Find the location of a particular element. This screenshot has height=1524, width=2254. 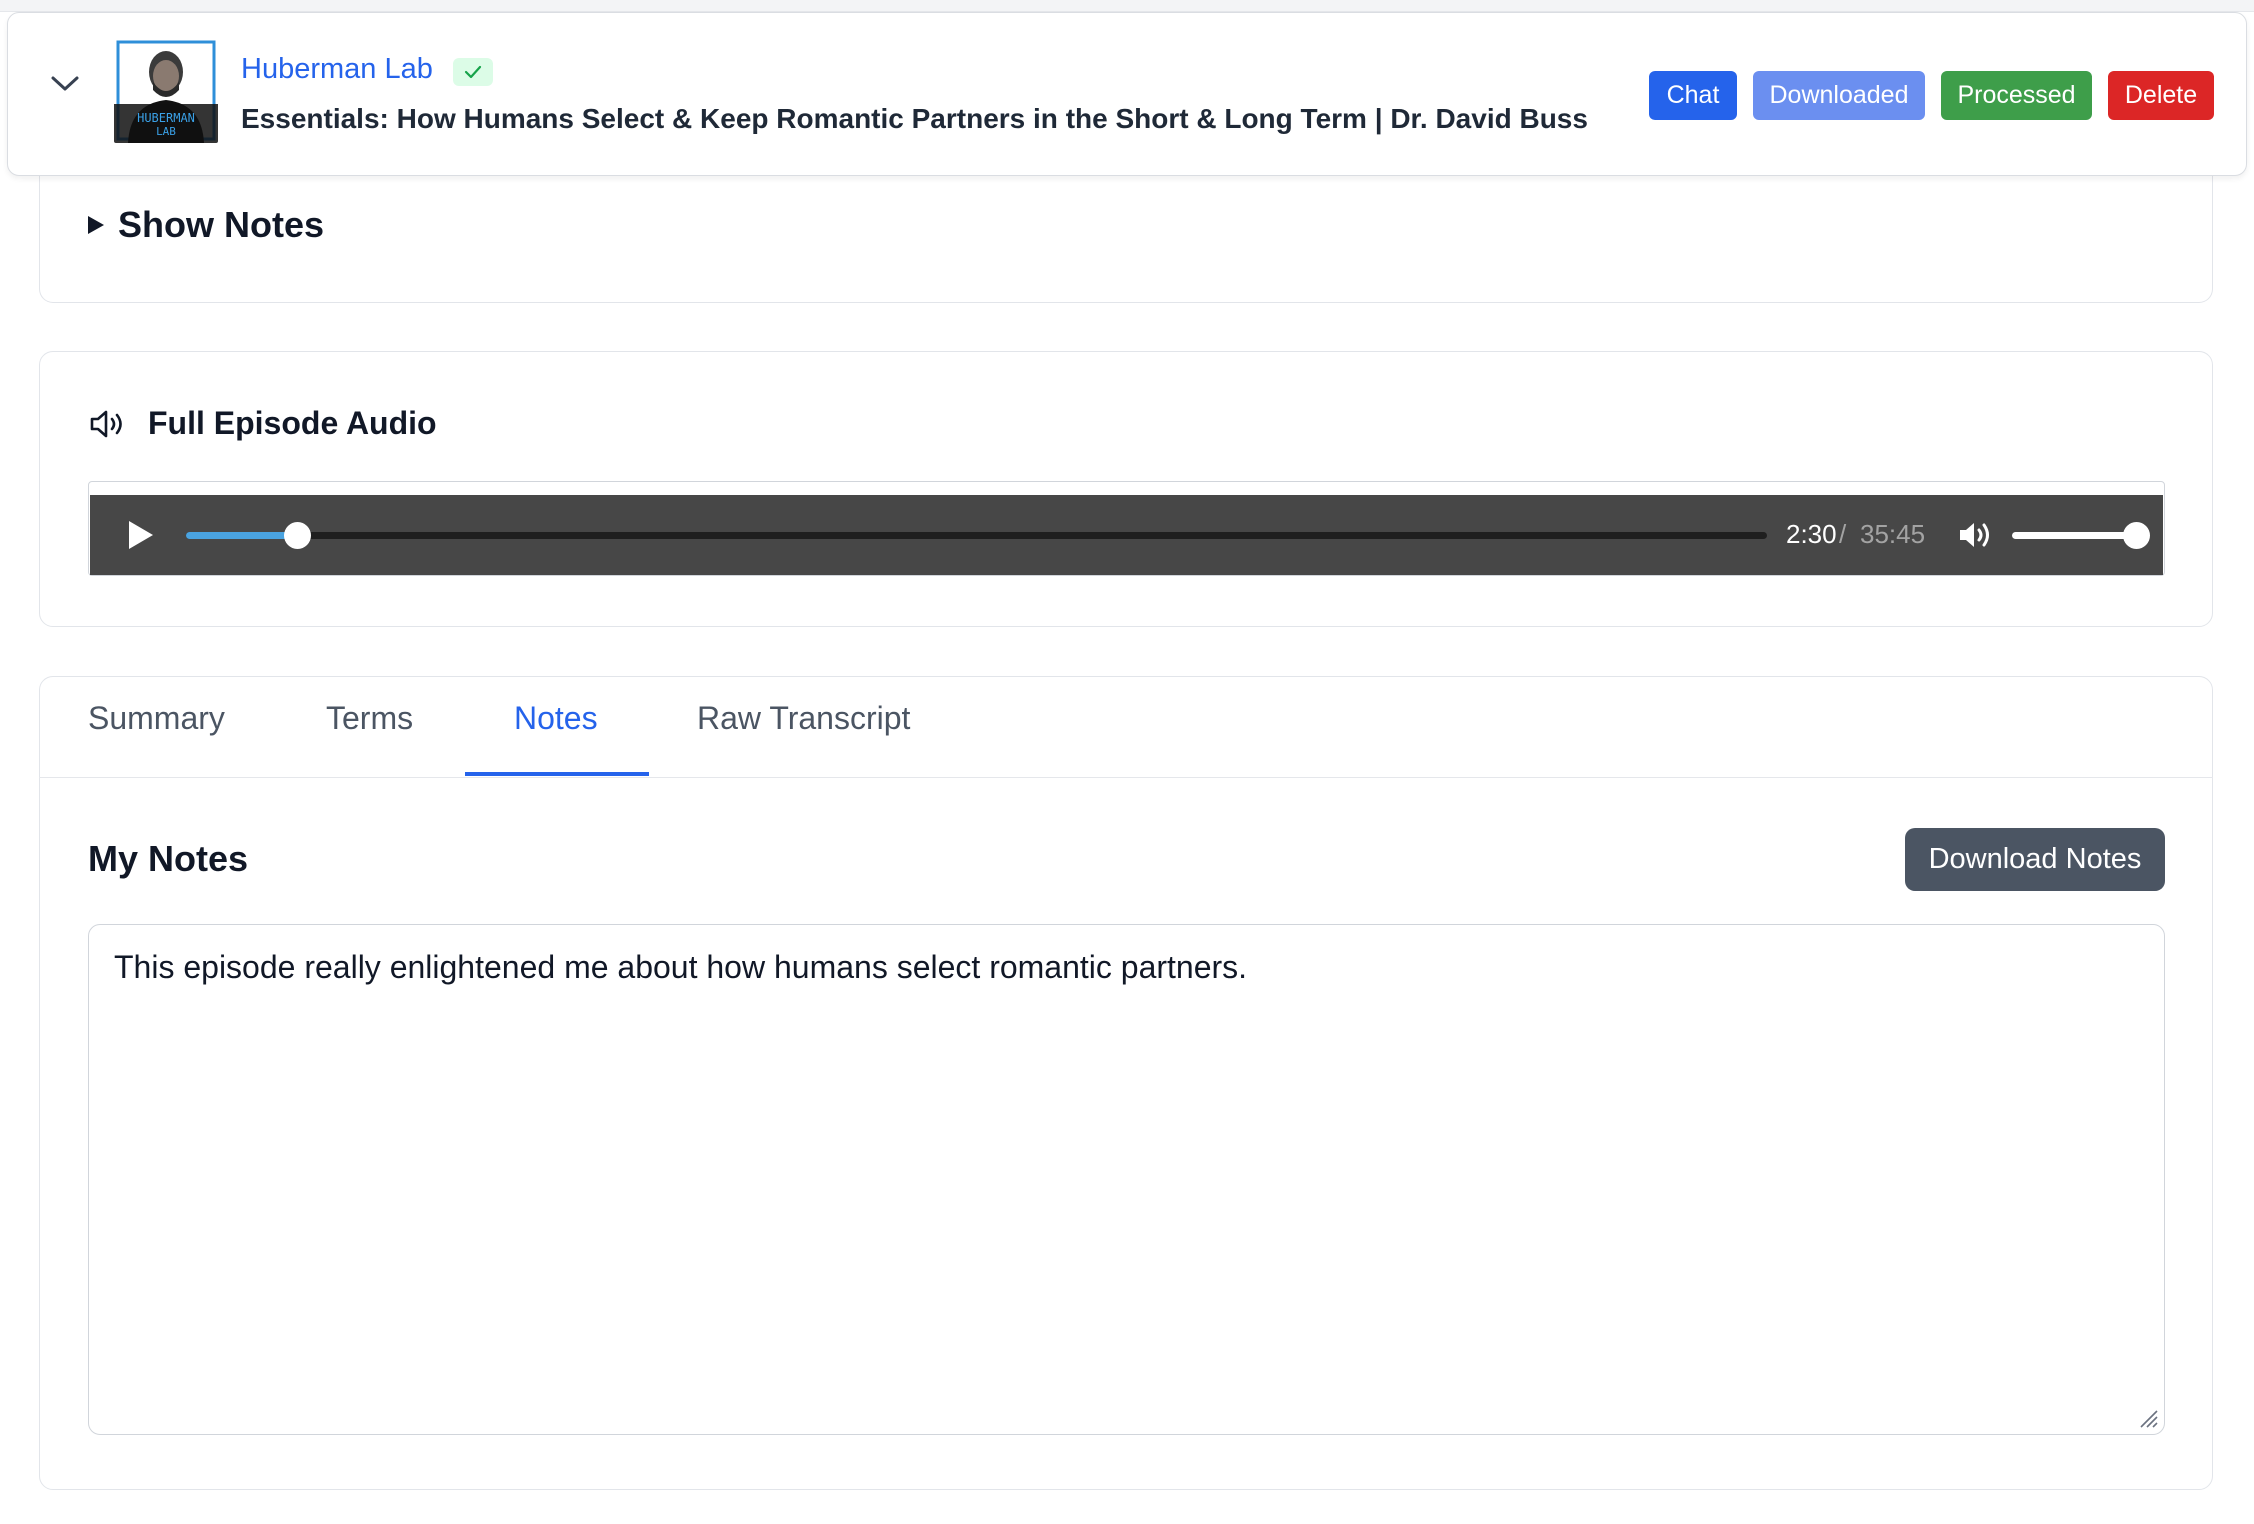

processed-button: Processed is located at coordinates (2016, 95).